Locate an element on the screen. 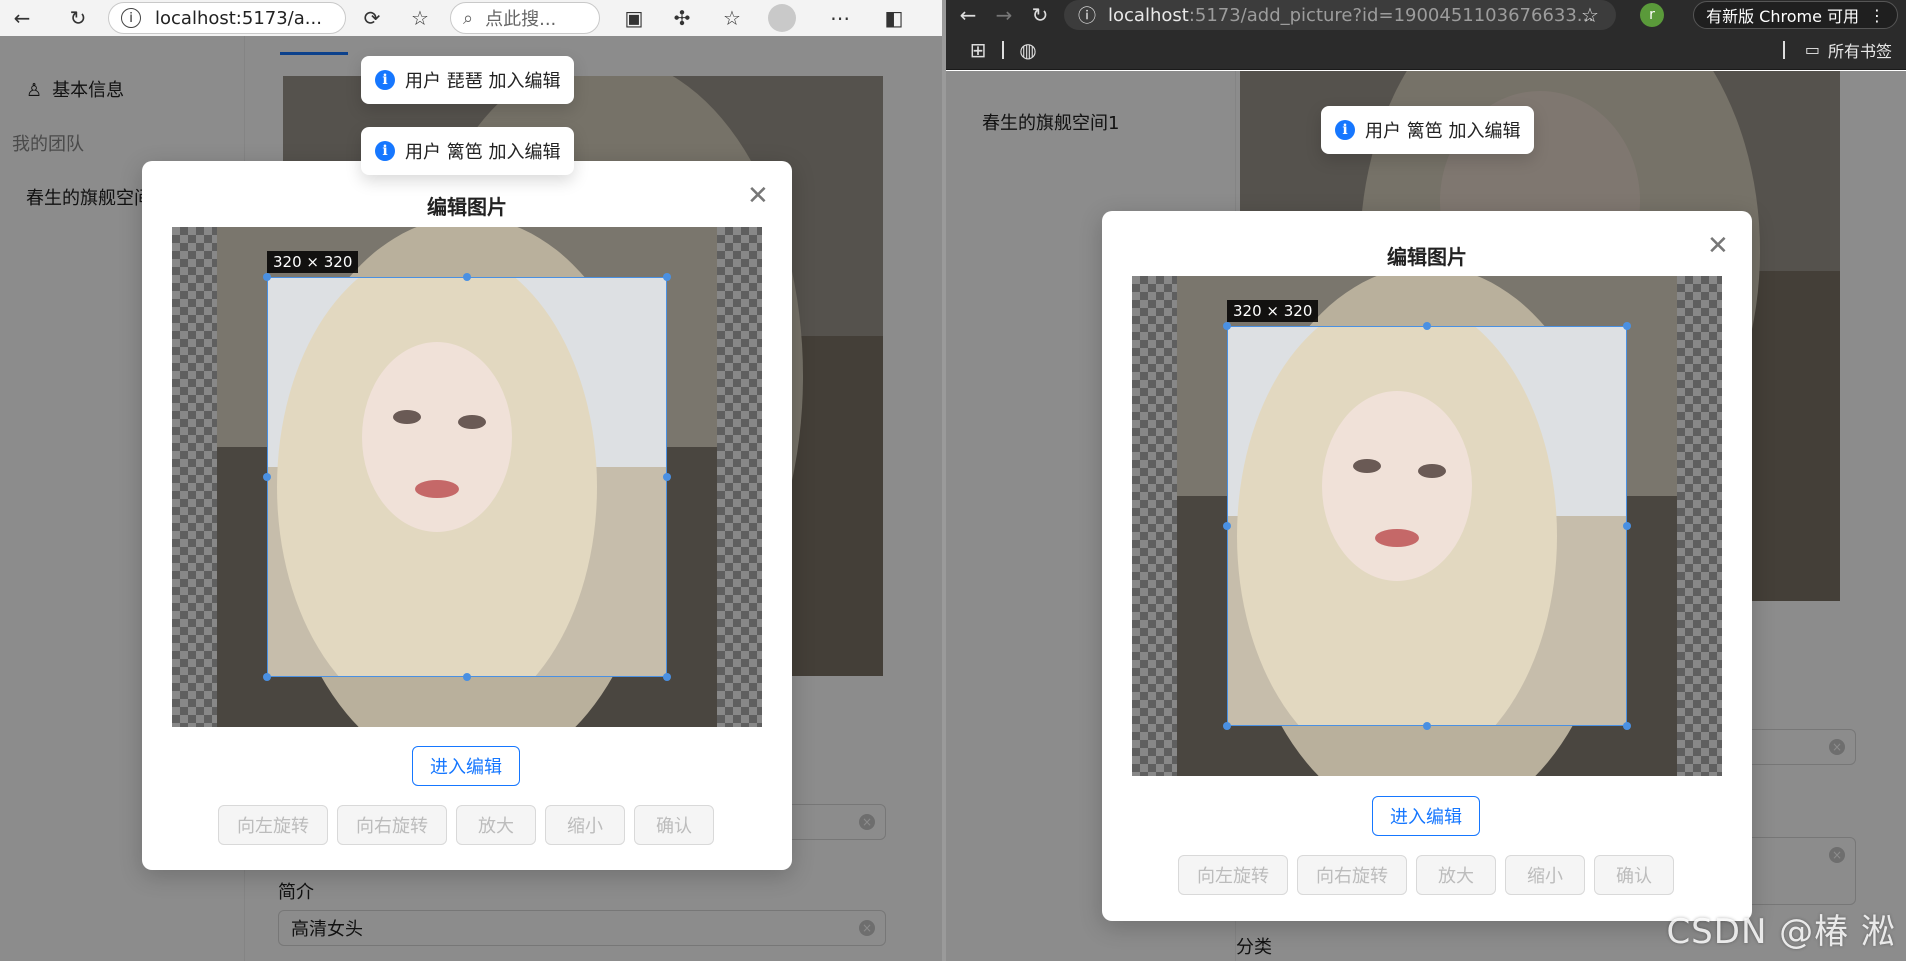 This screenshot has height=961, width=1906. profile-initial: r is located at coordinates (1652, 15).